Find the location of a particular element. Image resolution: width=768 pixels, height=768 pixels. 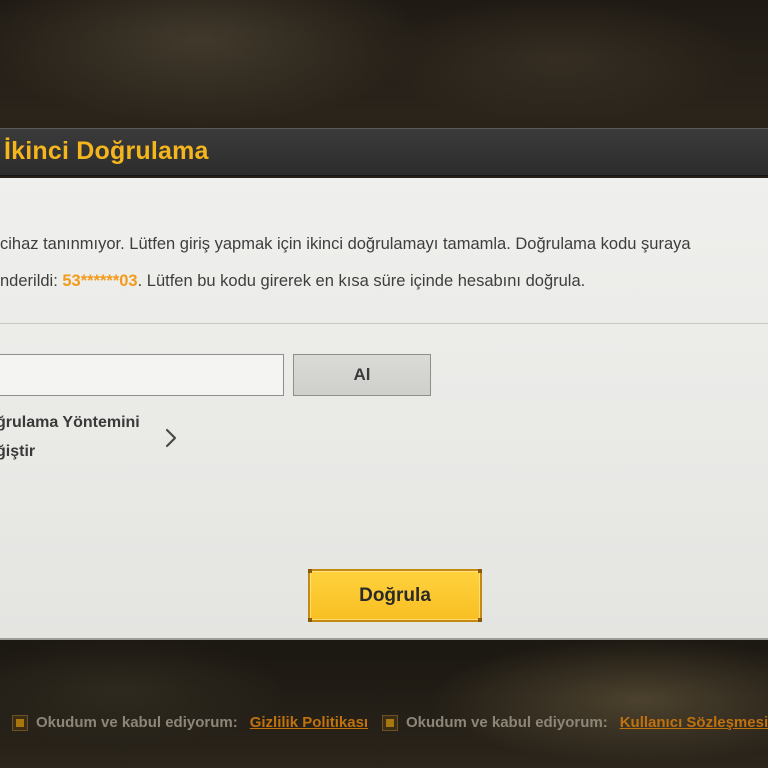

change-verification-method: ğrulama Yöntemini ğiştir is located at coordinates (95, 438).